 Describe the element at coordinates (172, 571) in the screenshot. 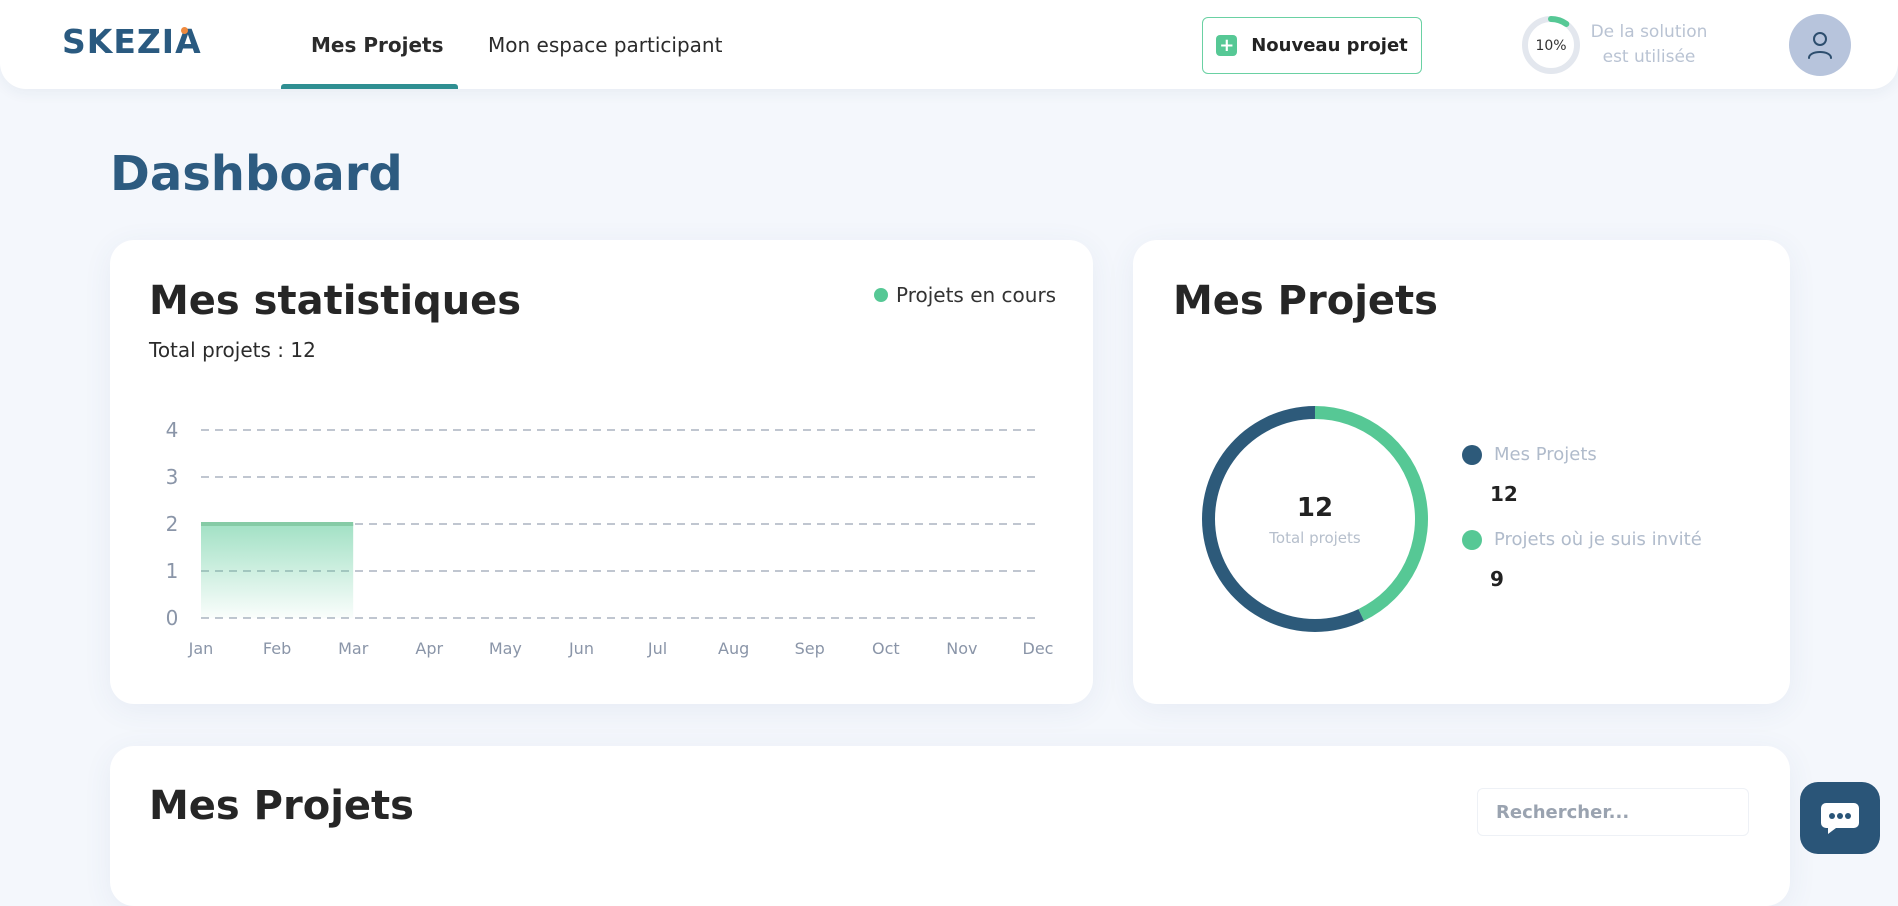

I see `y-tick-label: 1` at that location.